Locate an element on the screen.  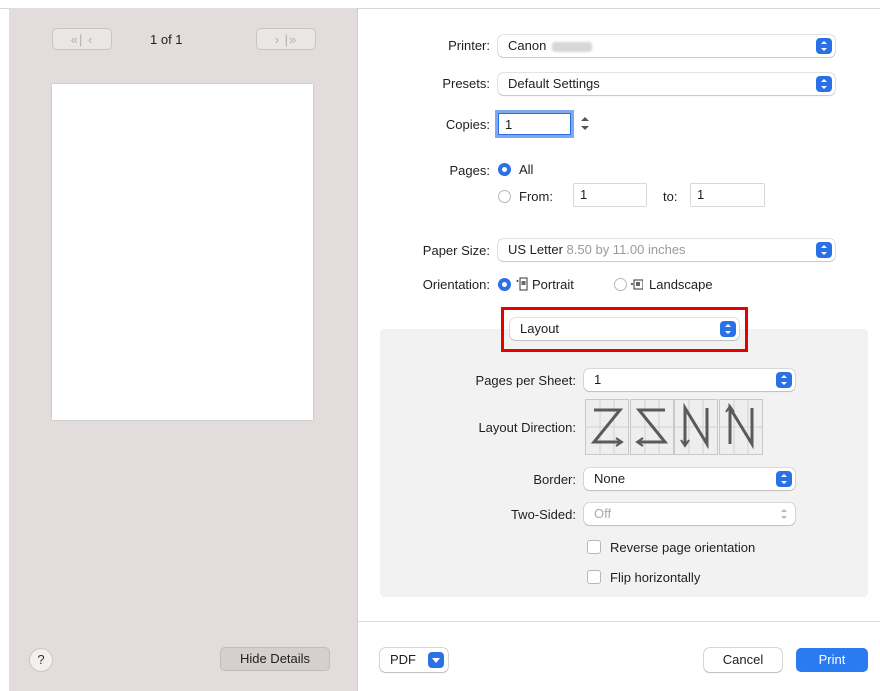
border-value: None is located at coordinates (610, 478).